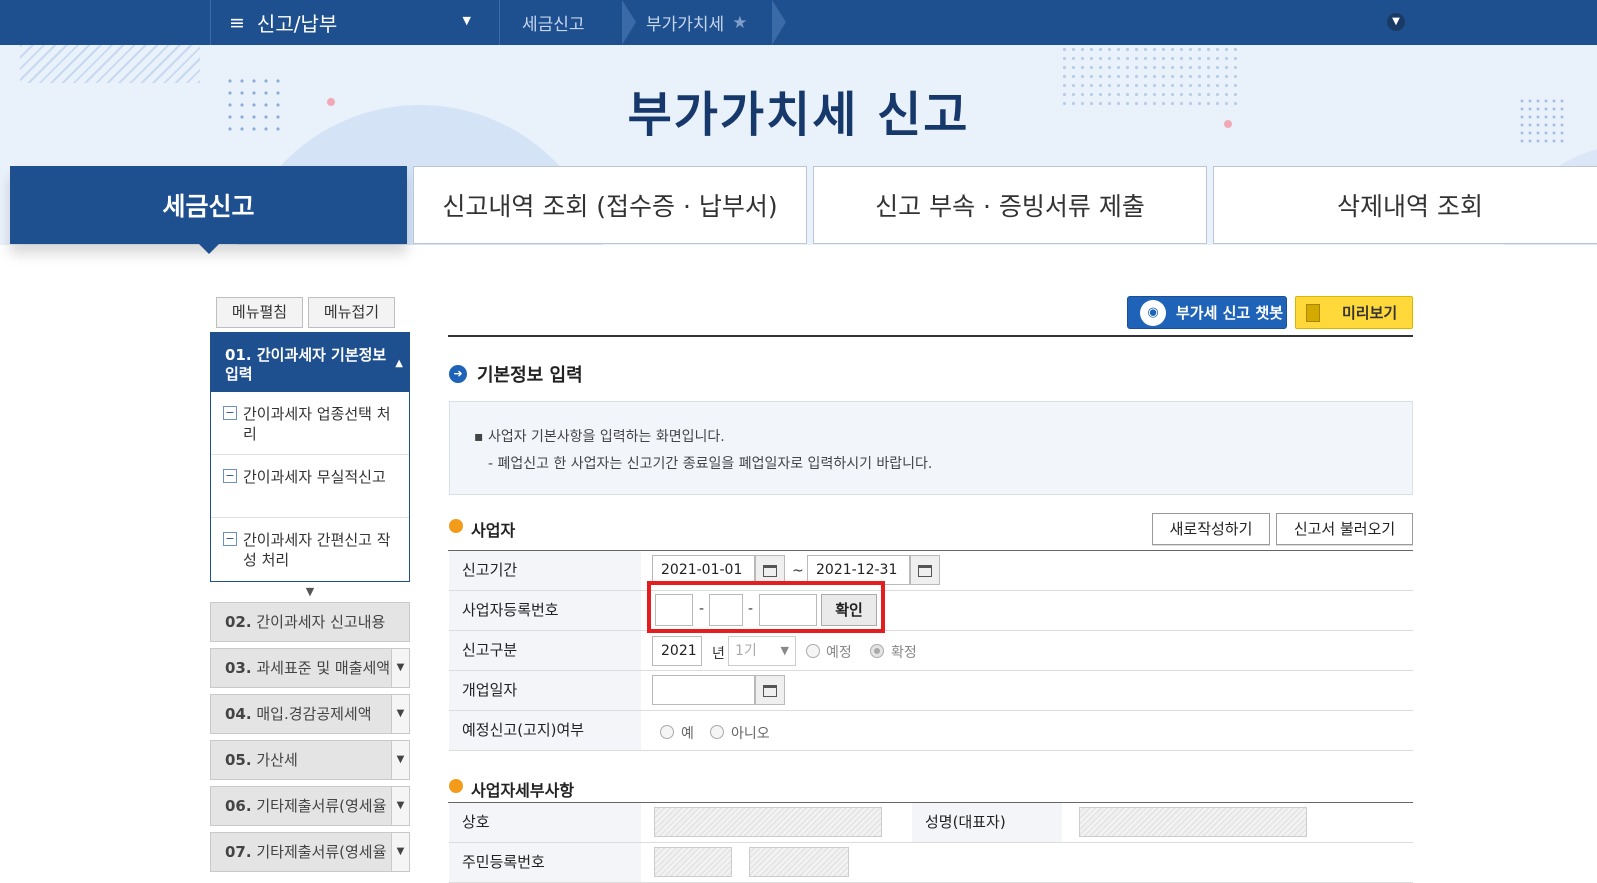 Image resolution: width=1597 pixels, height=883 pixels. I want to click on side-submenu-label: 간이과세자 간편신고 작성 처리, so click(317, 550).